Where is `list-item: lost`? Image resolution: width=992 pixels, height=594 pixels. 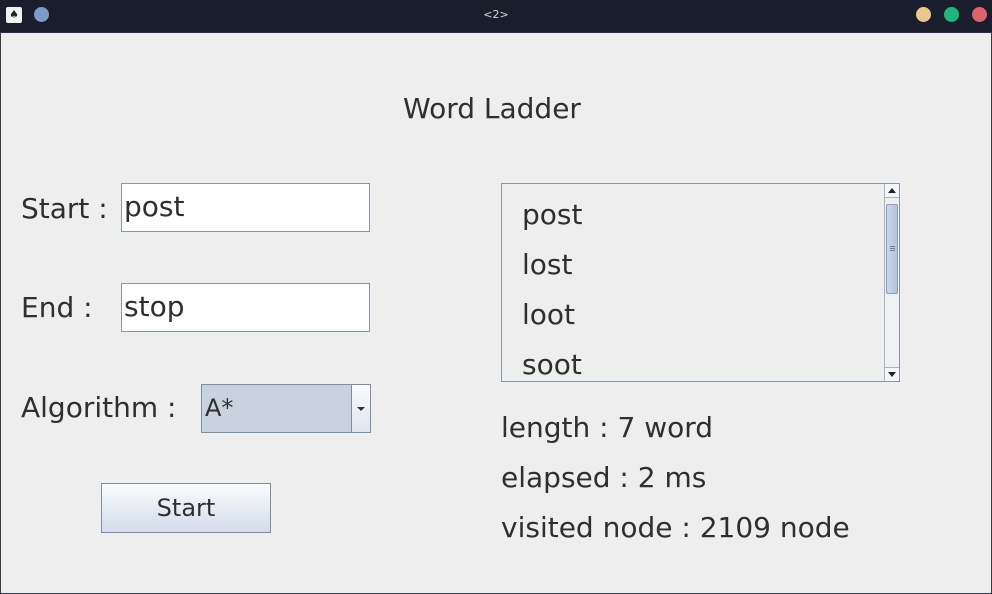 list-item: lost is located at coordinates (547, 264).